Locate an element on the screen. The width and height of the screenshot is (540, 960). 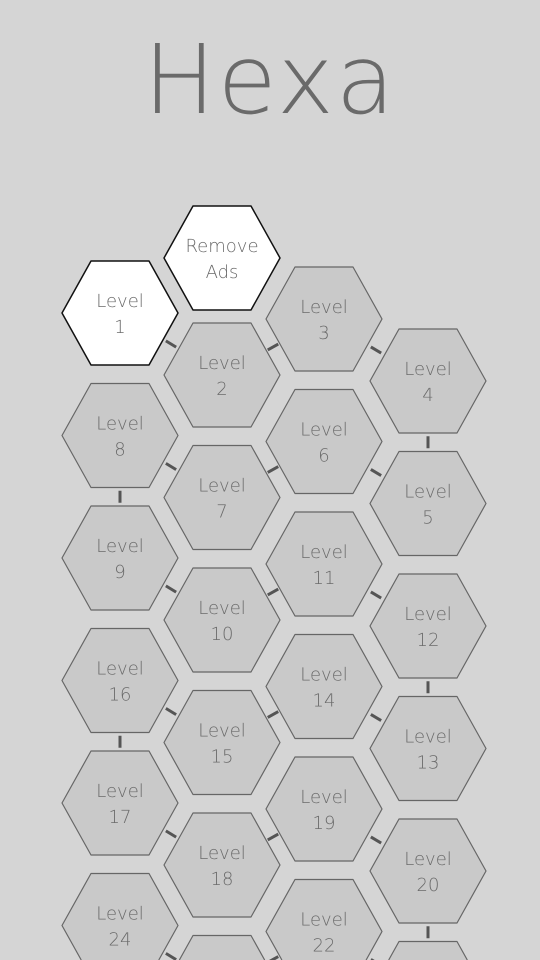
level-button: Level 17 is located at coordinates (120, 803).